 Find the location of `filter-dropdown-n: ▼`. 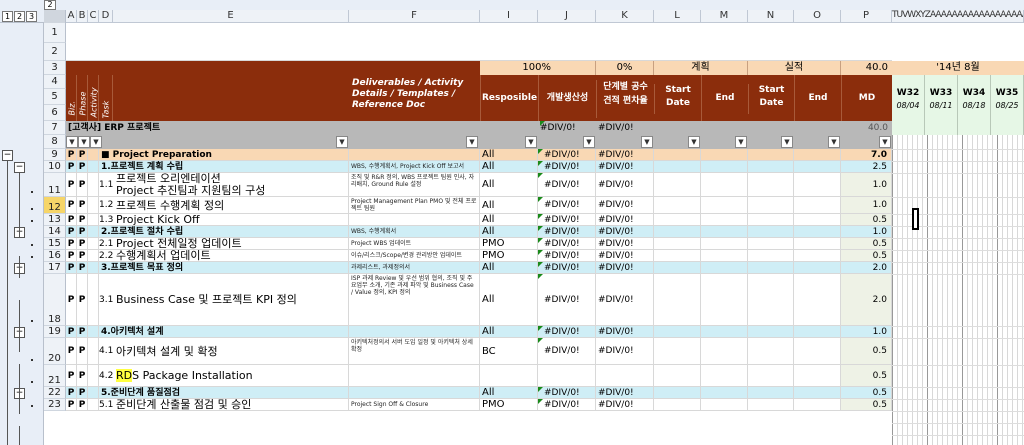

filter-dropdown-n: ▼ is located at coordinates (787, 142).